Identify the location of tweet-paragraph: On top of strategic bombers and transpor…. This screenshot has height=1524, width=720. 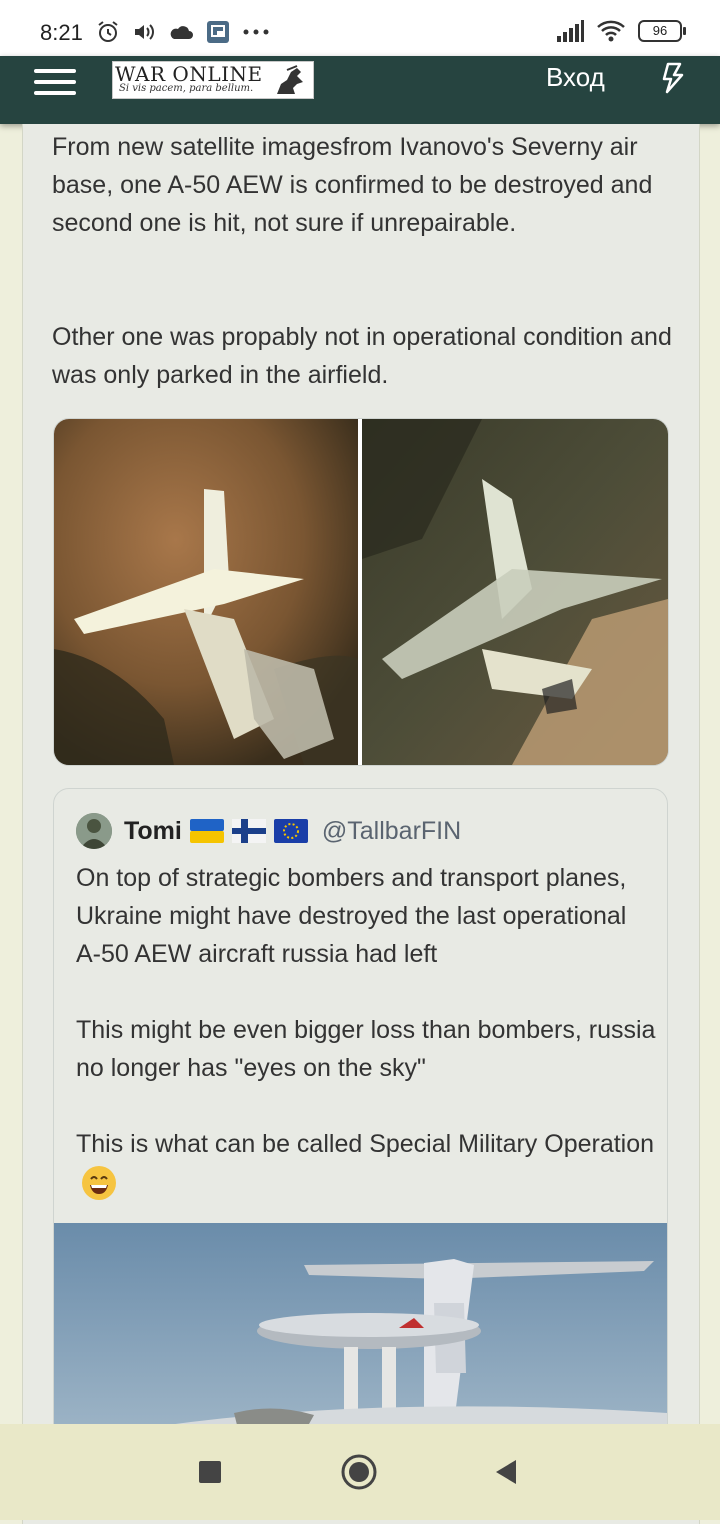
(351, 916).